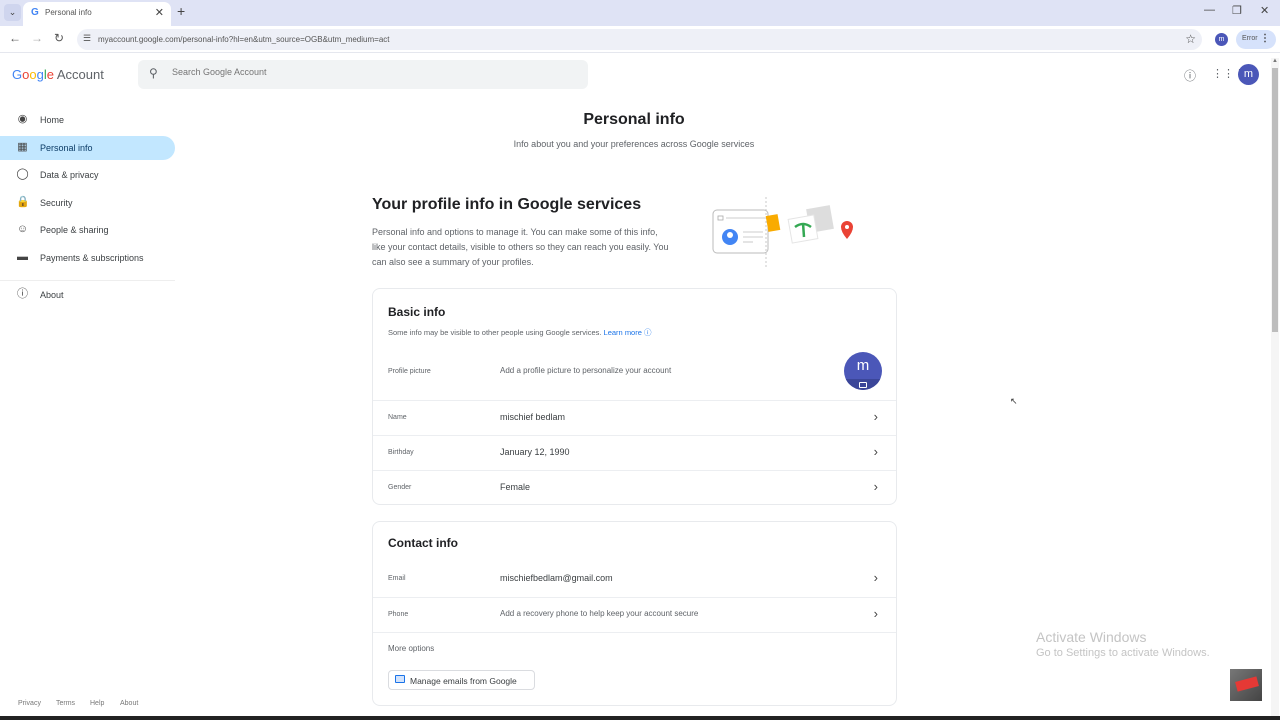 This screenshot has height=720, width=1280. Describe the element at coordinates (97, 14) in the screenshot. I see `browser-tab: G Personal info ✕` at that location.